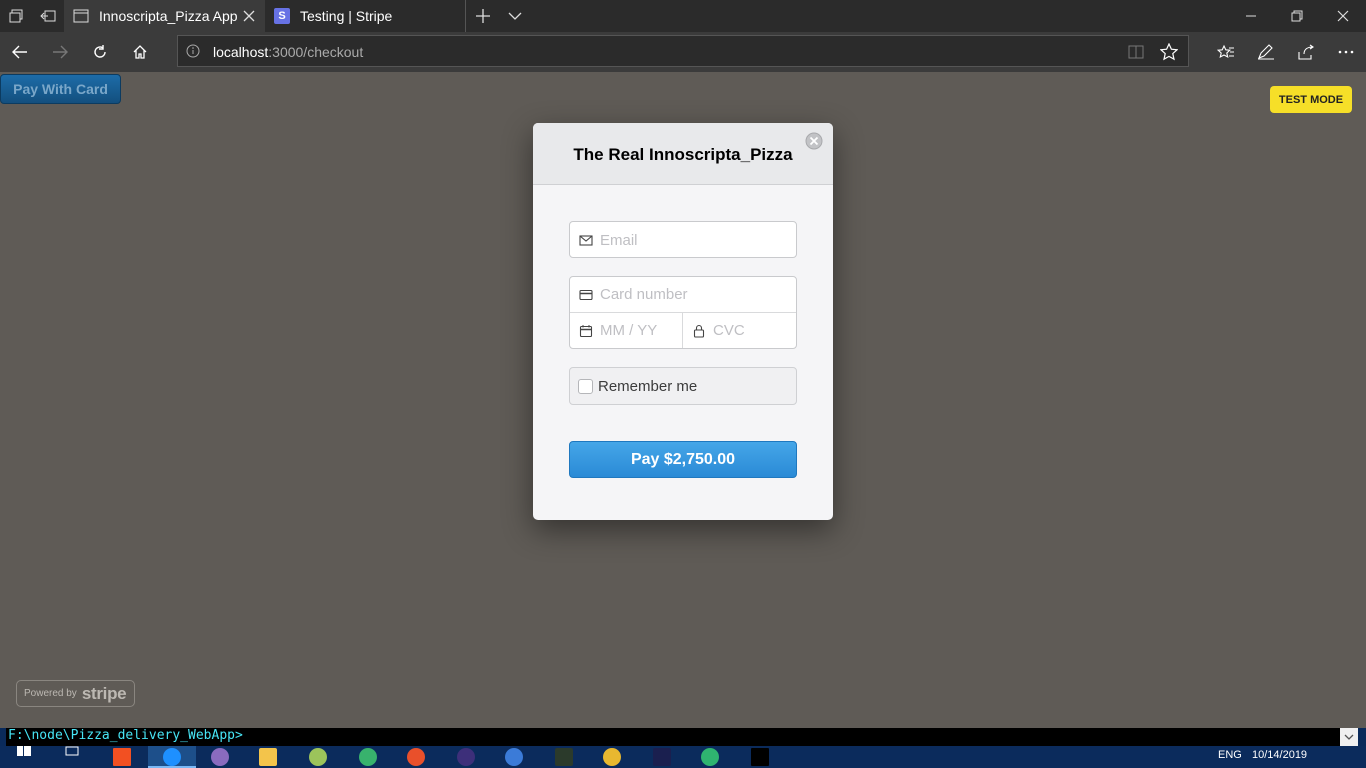  Describe the element at coordinates (683, 16) in the screenshot. I see `browser-tab-bar: Innoscripta_Pizza App S Testing | Stripe` at that location.